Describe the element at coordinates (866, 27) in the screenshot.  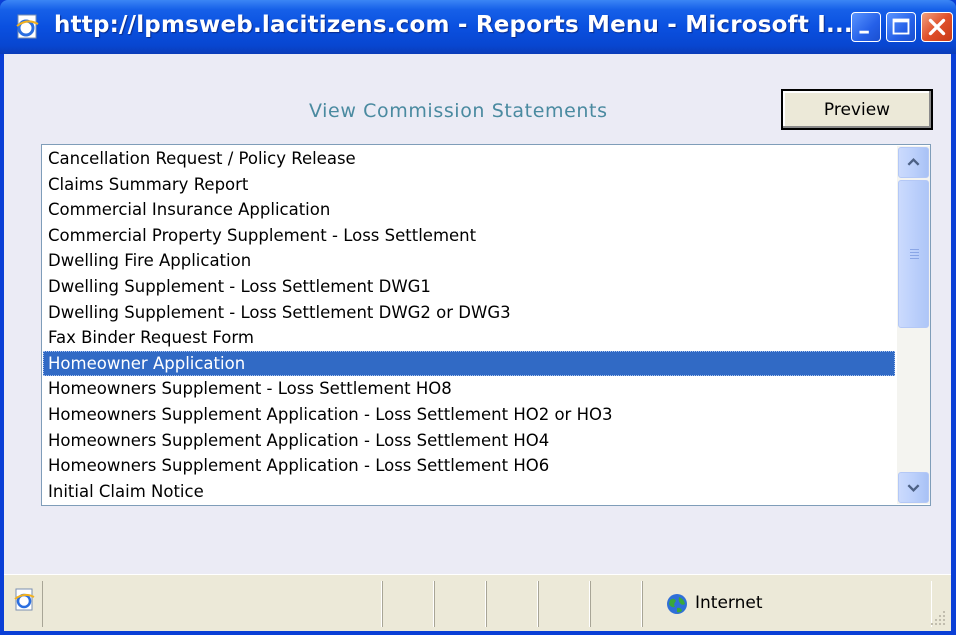
I see `minimize-button` at that location.